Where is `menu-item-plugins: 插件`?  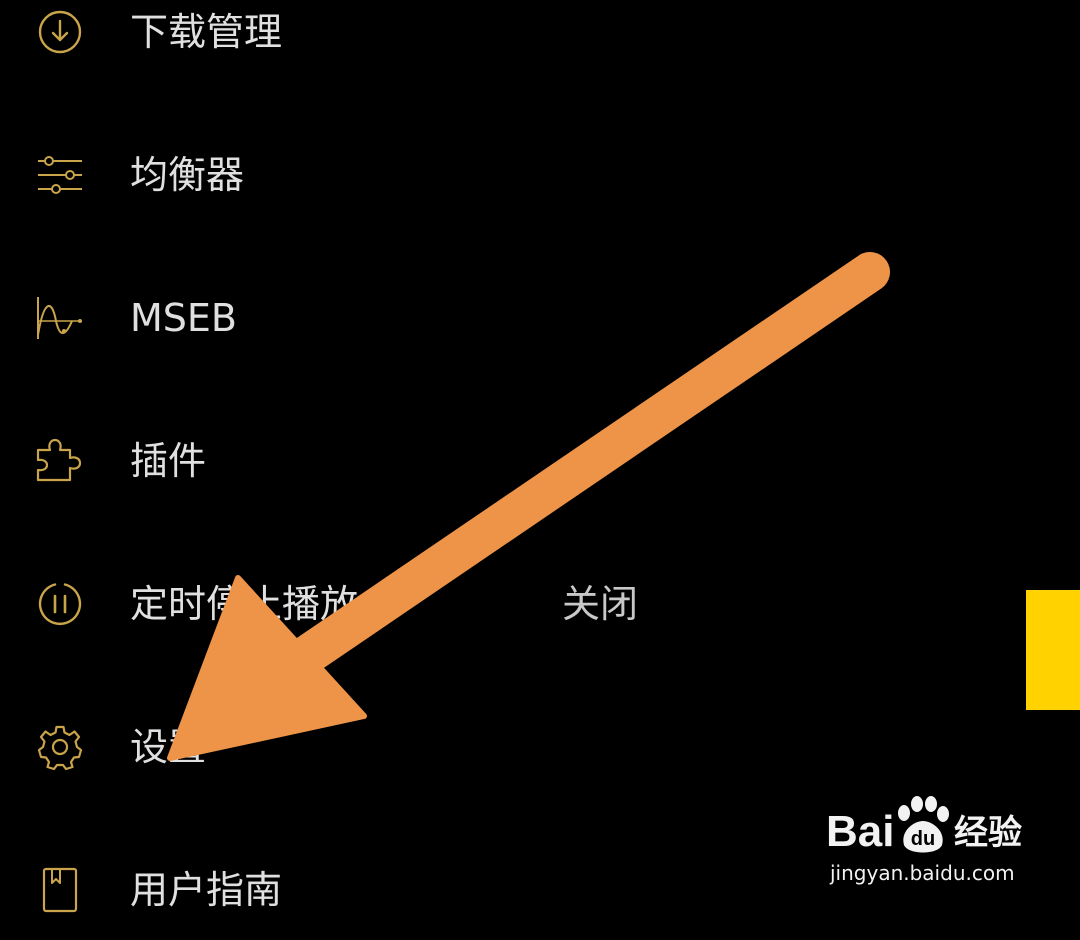 menu-item-plugins: 插件 is located at coordinates (500, 461).